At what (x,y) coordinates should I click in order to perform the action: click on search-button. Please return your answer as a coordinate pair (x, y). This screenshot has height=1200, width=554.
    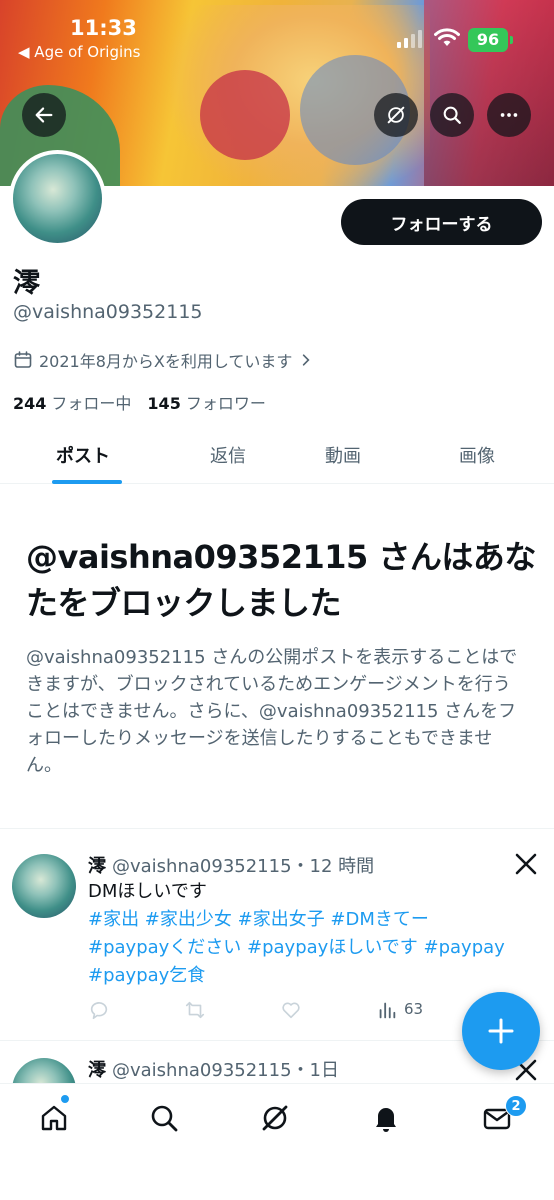
    Looking at the image, I should click on (452, 115).